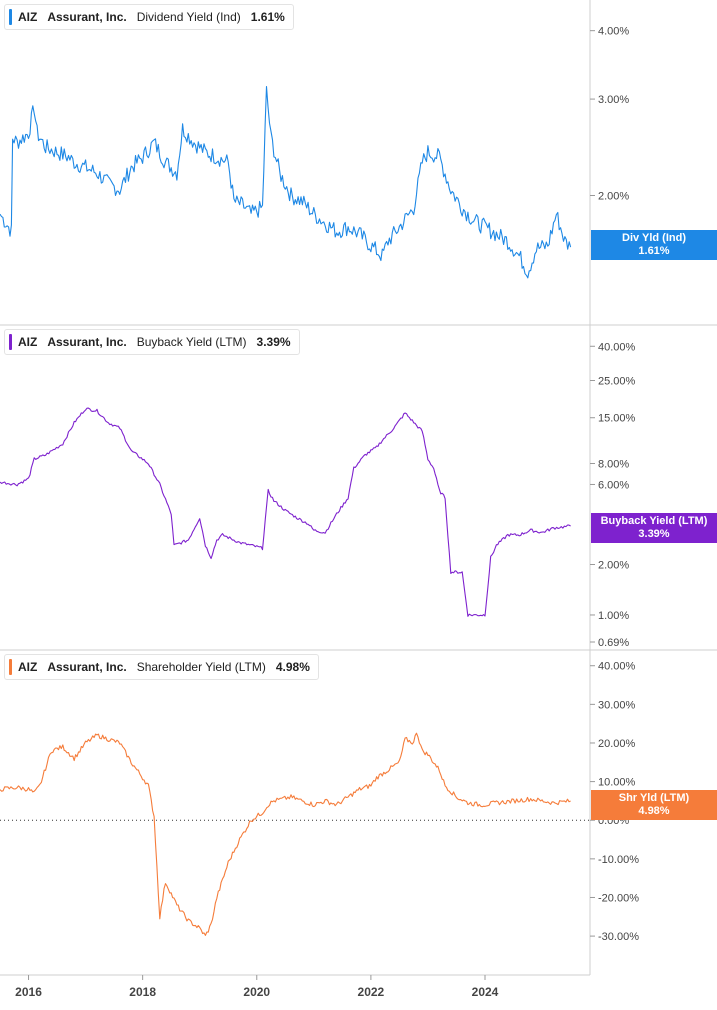 The image size is (717, 1010). What do you see at coordinates (654, 534) in the screenshot?
I see `badge-value: 3.39%` at bounding box center [654, 534].